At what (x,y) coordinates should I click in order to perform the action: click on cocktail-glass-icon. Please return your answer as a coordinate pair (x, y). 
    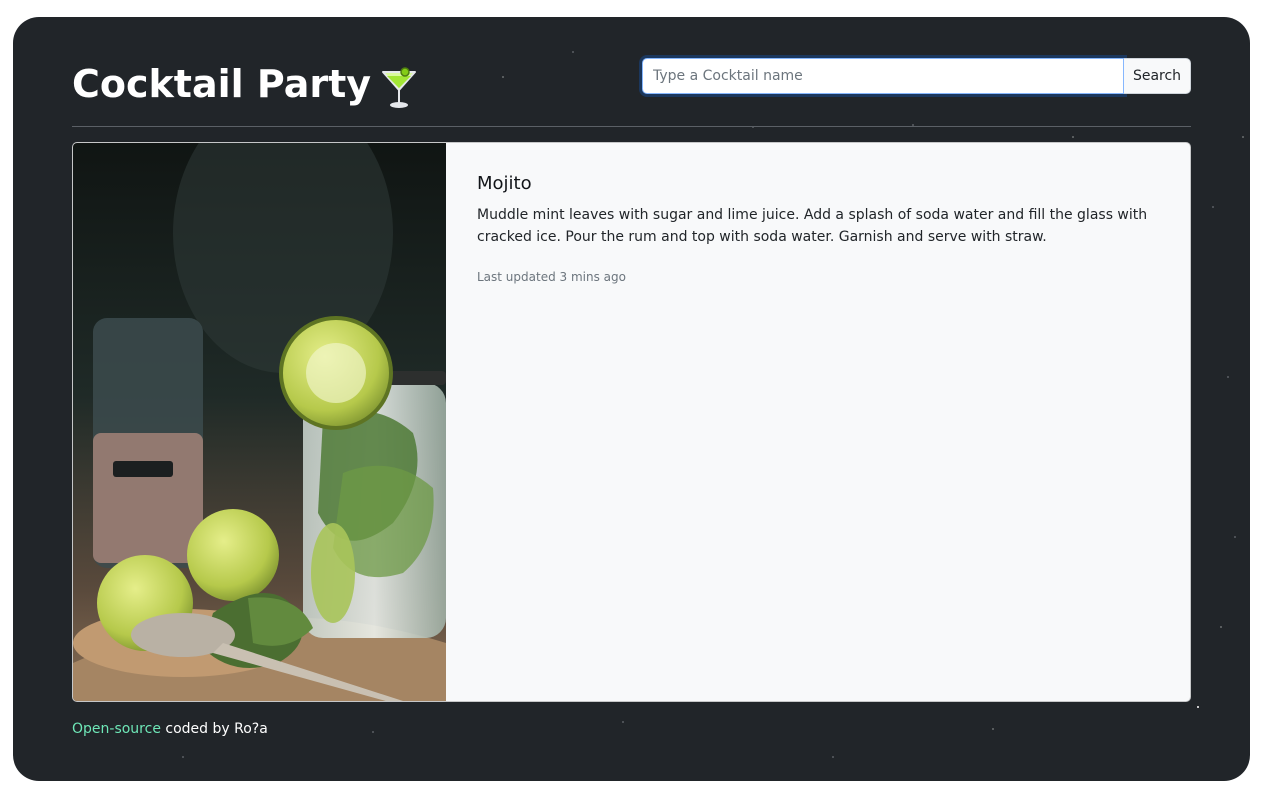
    Looking at the image, I should click on (399, 87).